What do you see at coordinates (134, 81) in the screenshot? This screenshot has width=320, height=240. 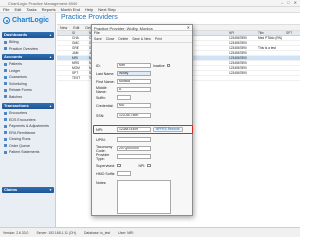 I see `first-name-field: Monica` at bounding box center [134, 81].